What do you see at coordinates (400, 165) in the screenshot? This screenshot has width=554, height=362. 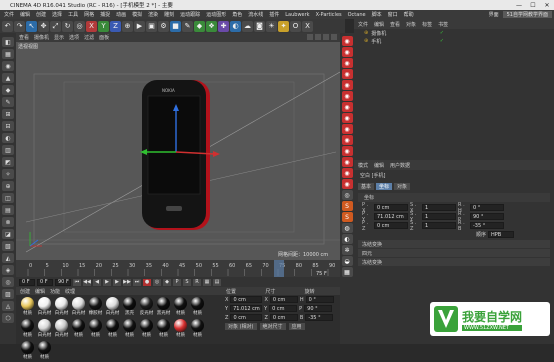 I see `attribute-menu-item: 用户数据` at bounding box center [400, 165].